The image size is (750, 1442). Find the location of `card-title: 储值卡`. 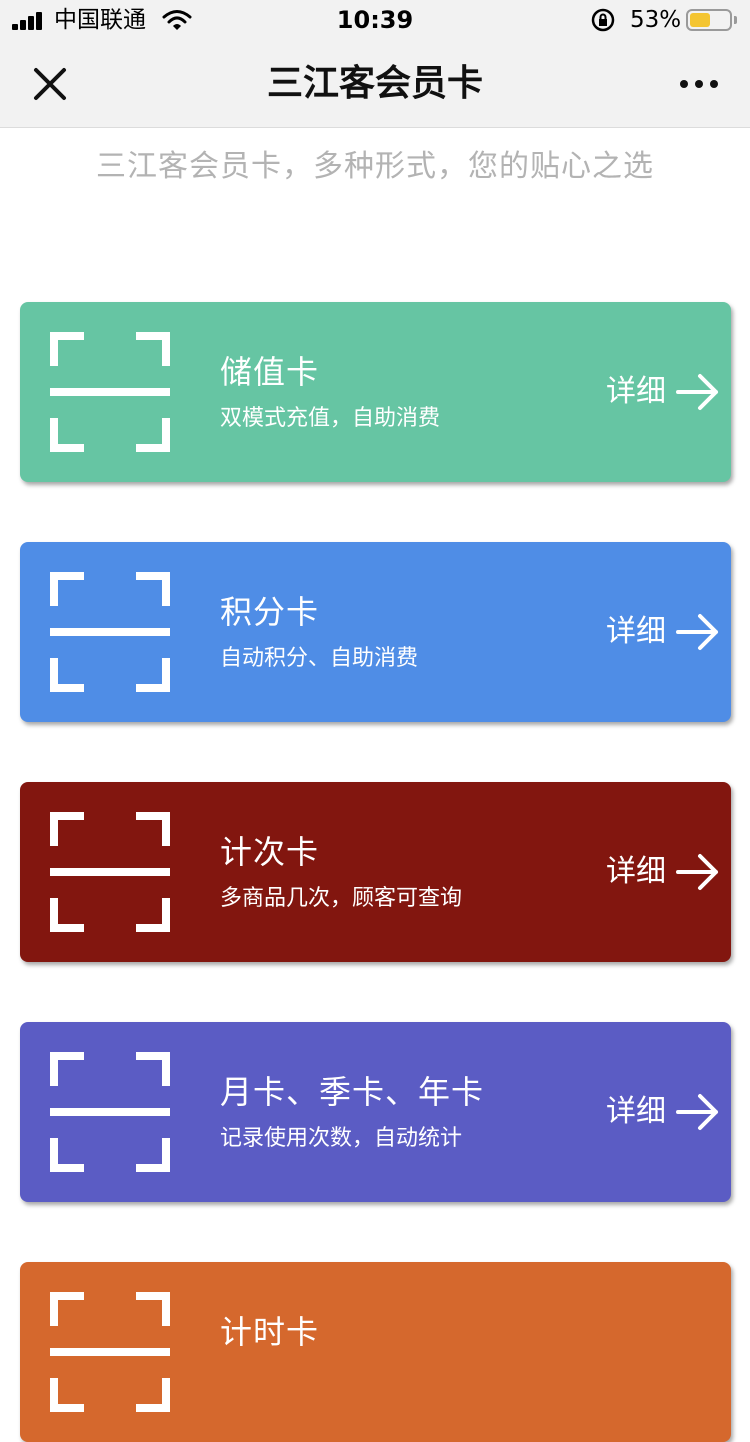

card-title: 储值卡 is located at coordinates (270, 372).